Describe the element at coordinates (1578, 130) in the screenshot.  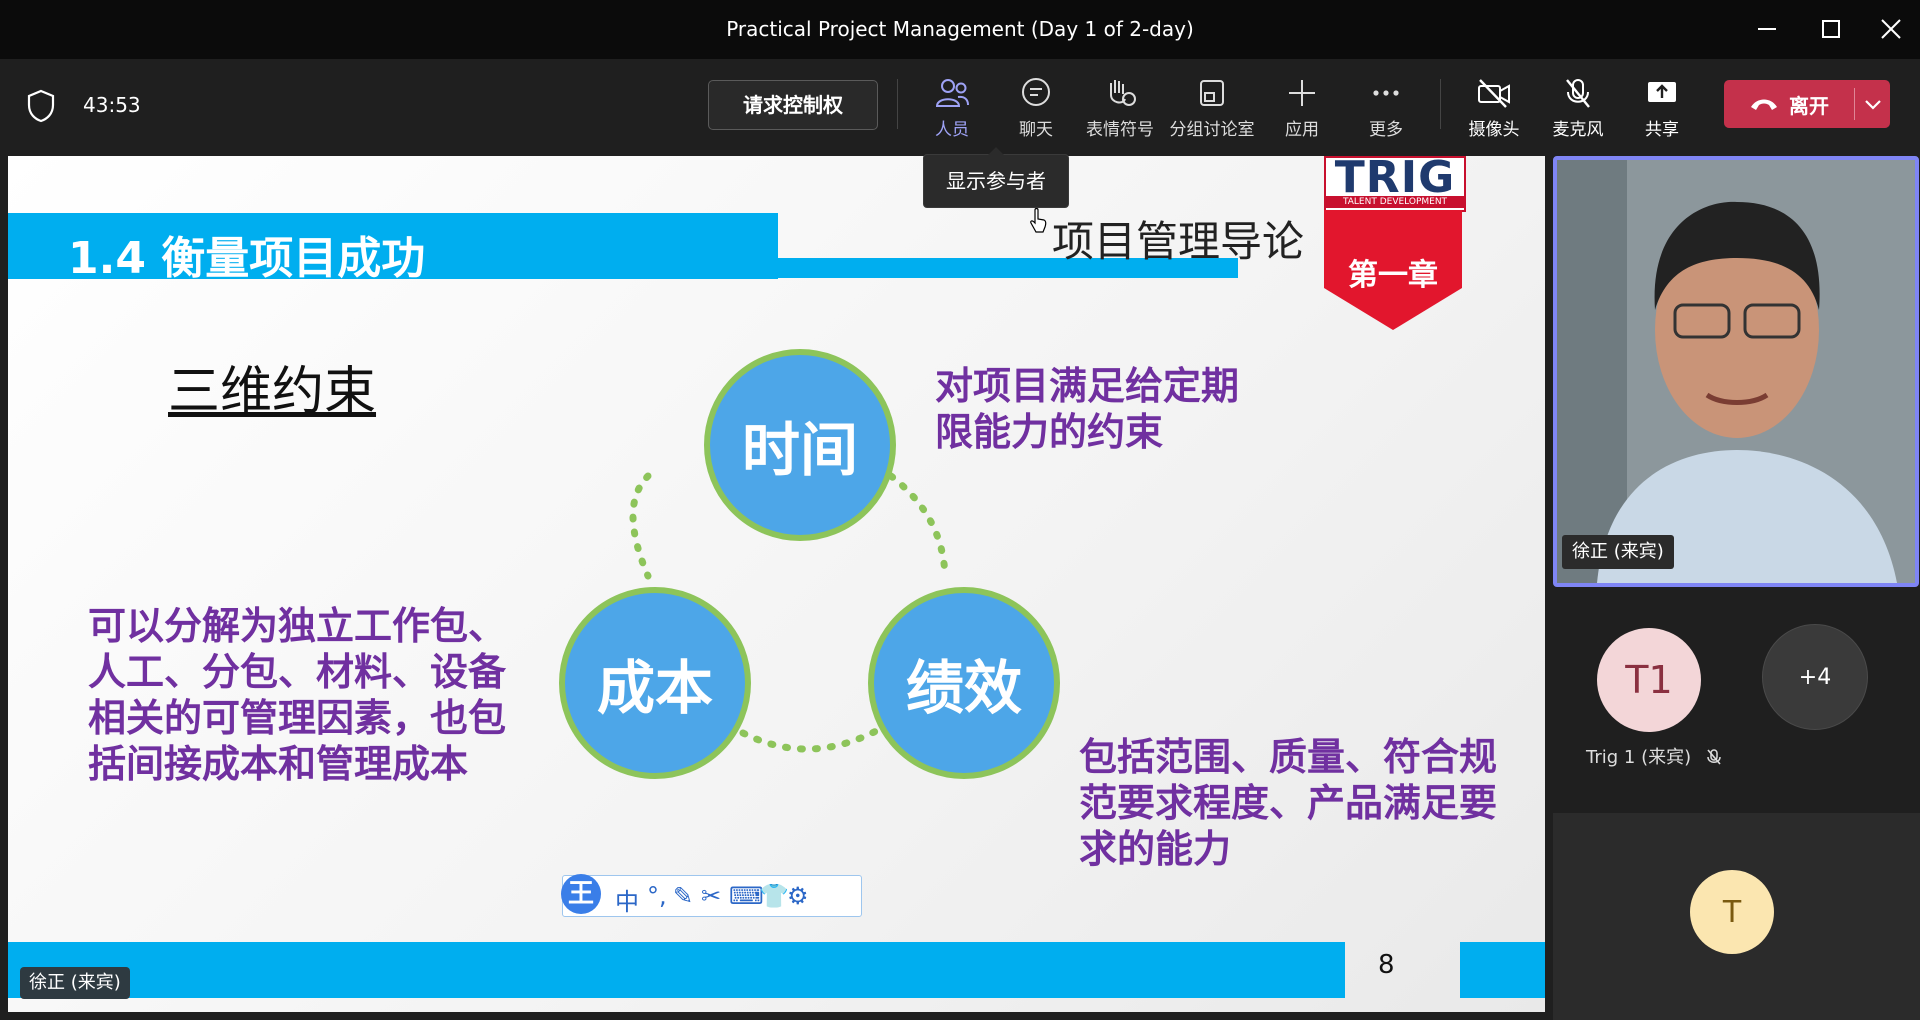
I see `mic-label: 麦克风` at that location.